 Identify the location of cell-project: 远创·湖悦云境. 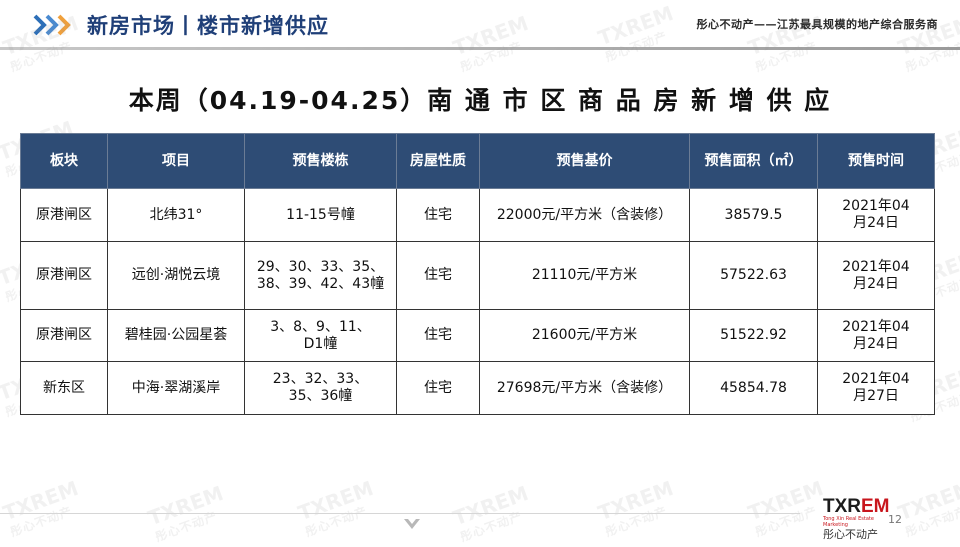
(176, 275).